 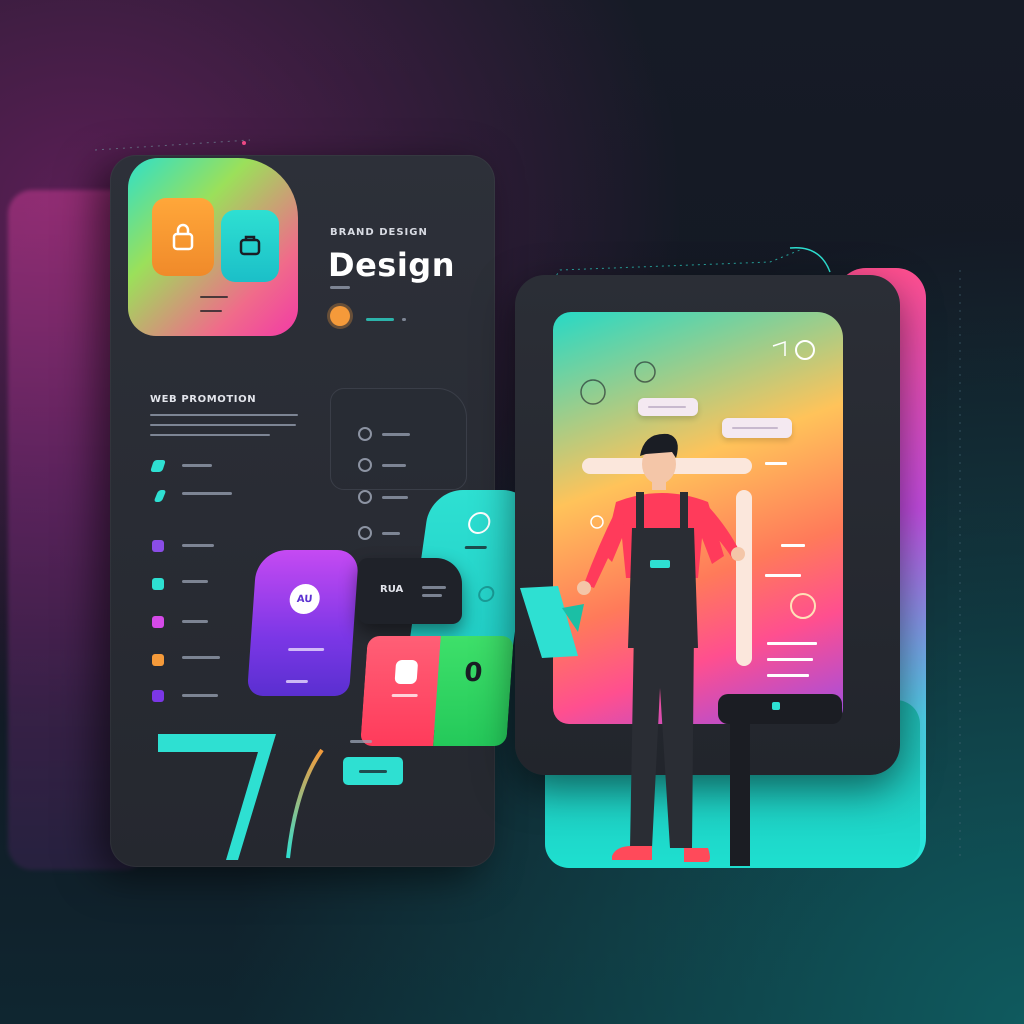 I want to click on purple-feature-card: AU, so click(x=303, y=623).